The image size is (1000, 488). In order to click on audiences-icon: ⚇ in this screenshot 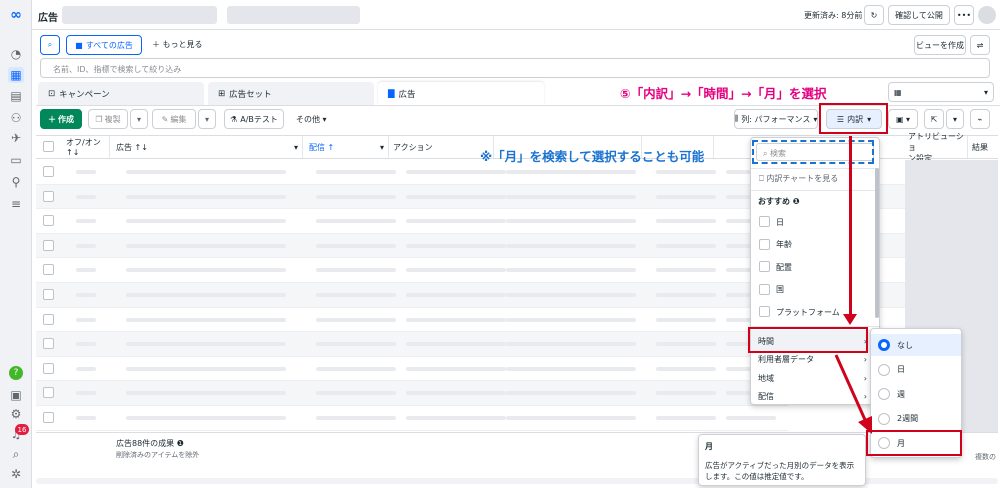, I will do `click(16, 118)`.